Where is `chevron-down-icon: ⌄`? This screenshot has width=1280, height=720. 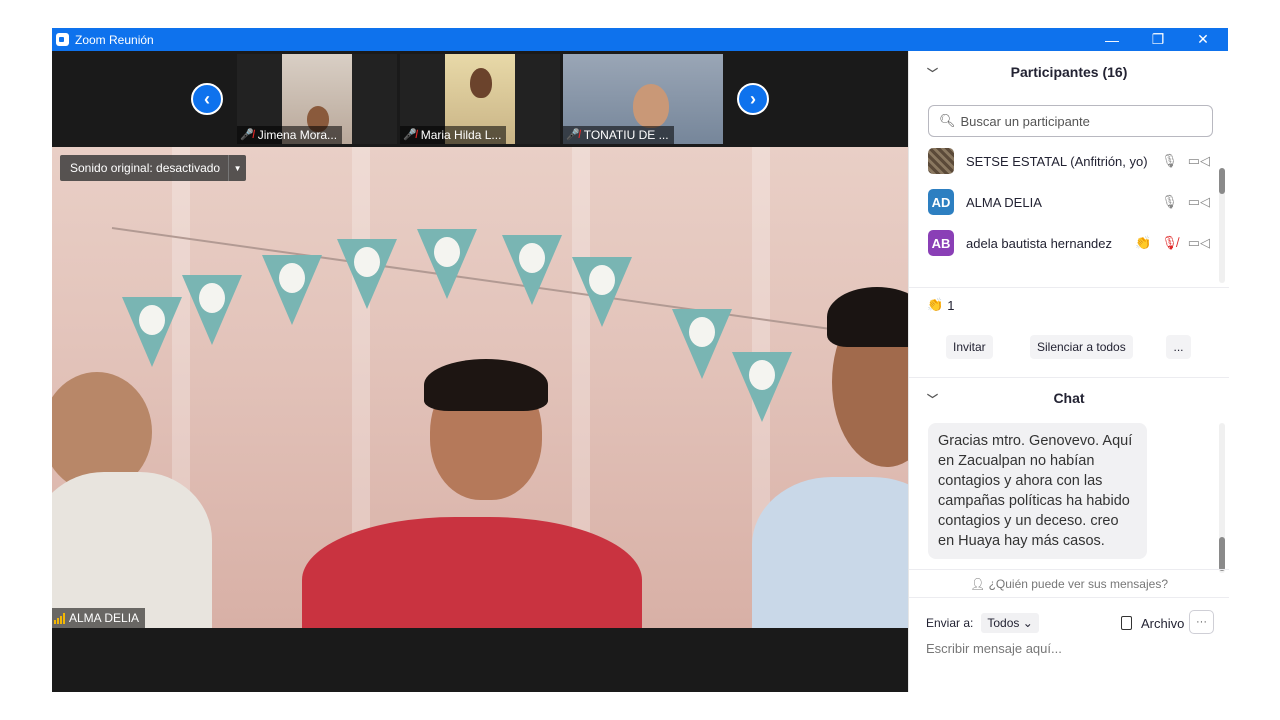 chevron-down-icon: ⌄ is located at coordinates (1027, 623).